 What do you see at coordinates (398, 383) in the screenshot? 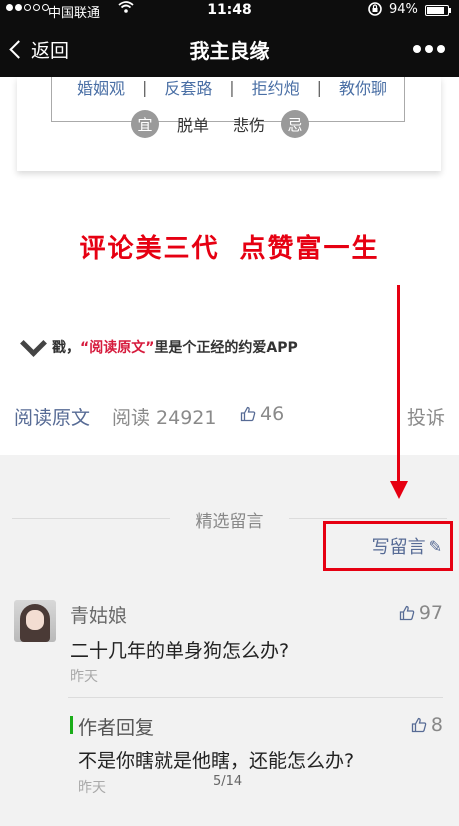
I see `annotation-arrow` at bounding box center [398, 383].